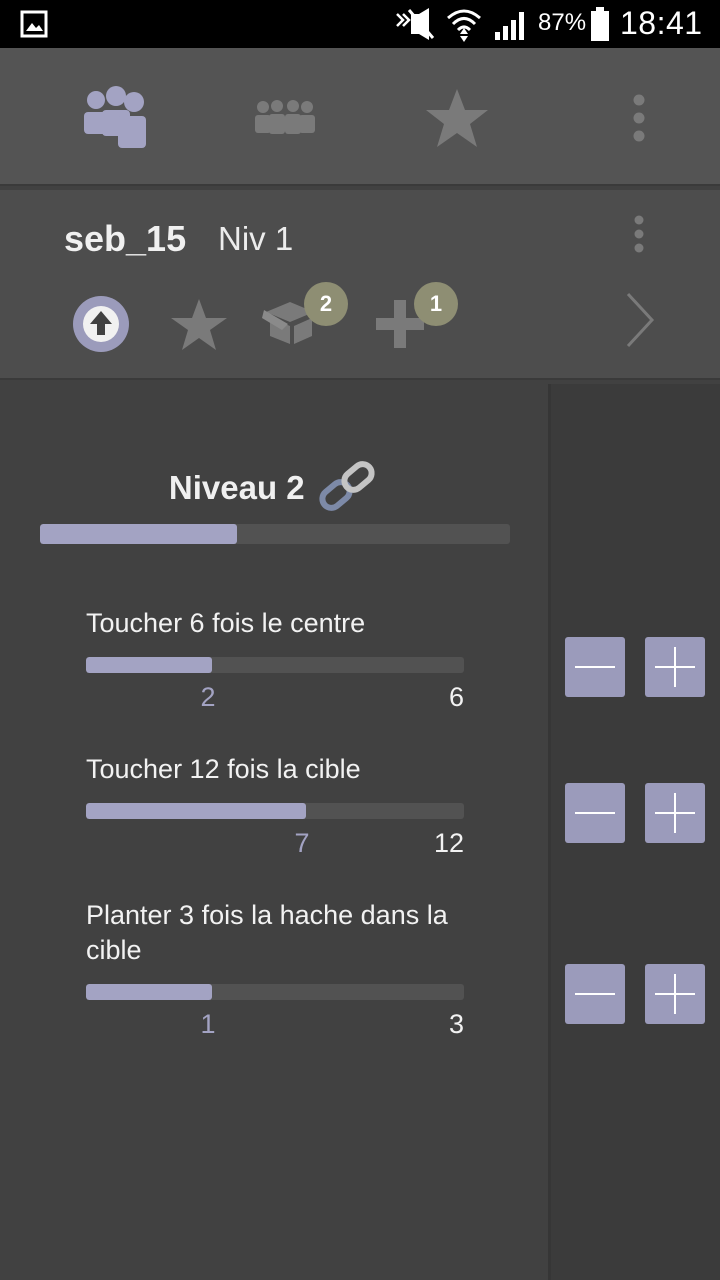 The width and height of the screenshot is (720, 1280). Describe the element at coordinates (661, 23) in the screenshot. I see `clock: 18:41` at that location.